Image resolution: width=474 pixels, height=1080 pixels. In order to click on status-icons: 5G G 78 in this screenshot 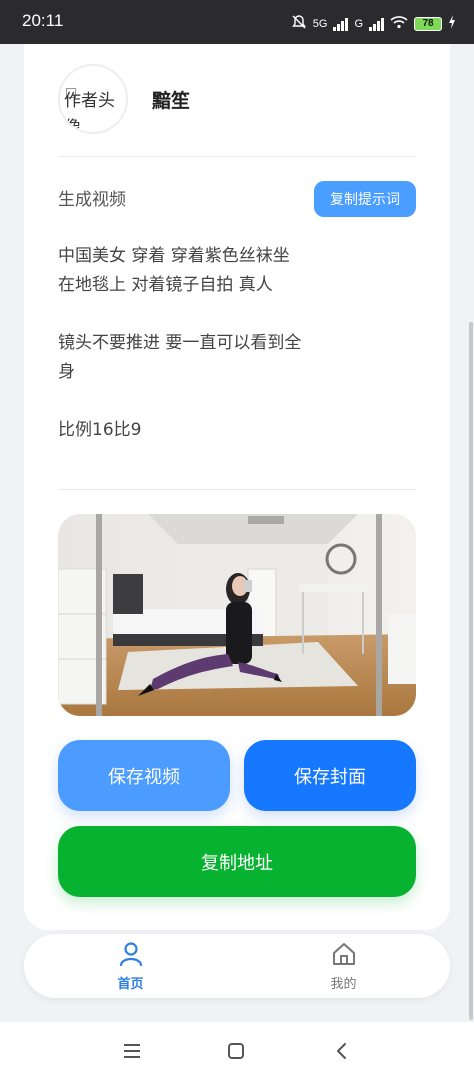, I will do `click(373, 23)`.